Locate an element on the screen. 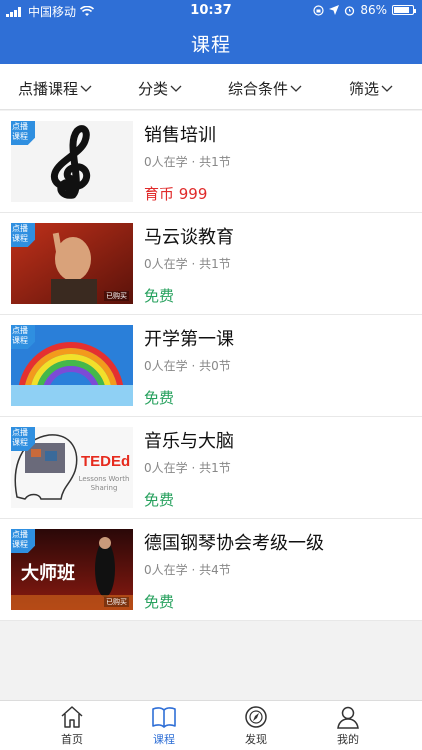 This screenshot has width=422, height=750. ted-tagline: Lessons Worth Sharing is located at coordinates (104, 483).